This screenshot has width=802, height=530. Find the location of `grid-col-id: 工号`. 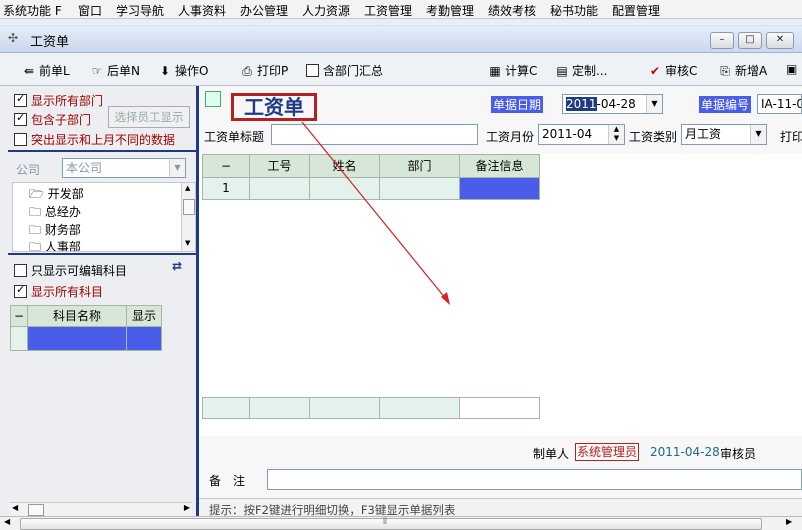

grid-col-id: 工号 is located at coordinates (279, 166).